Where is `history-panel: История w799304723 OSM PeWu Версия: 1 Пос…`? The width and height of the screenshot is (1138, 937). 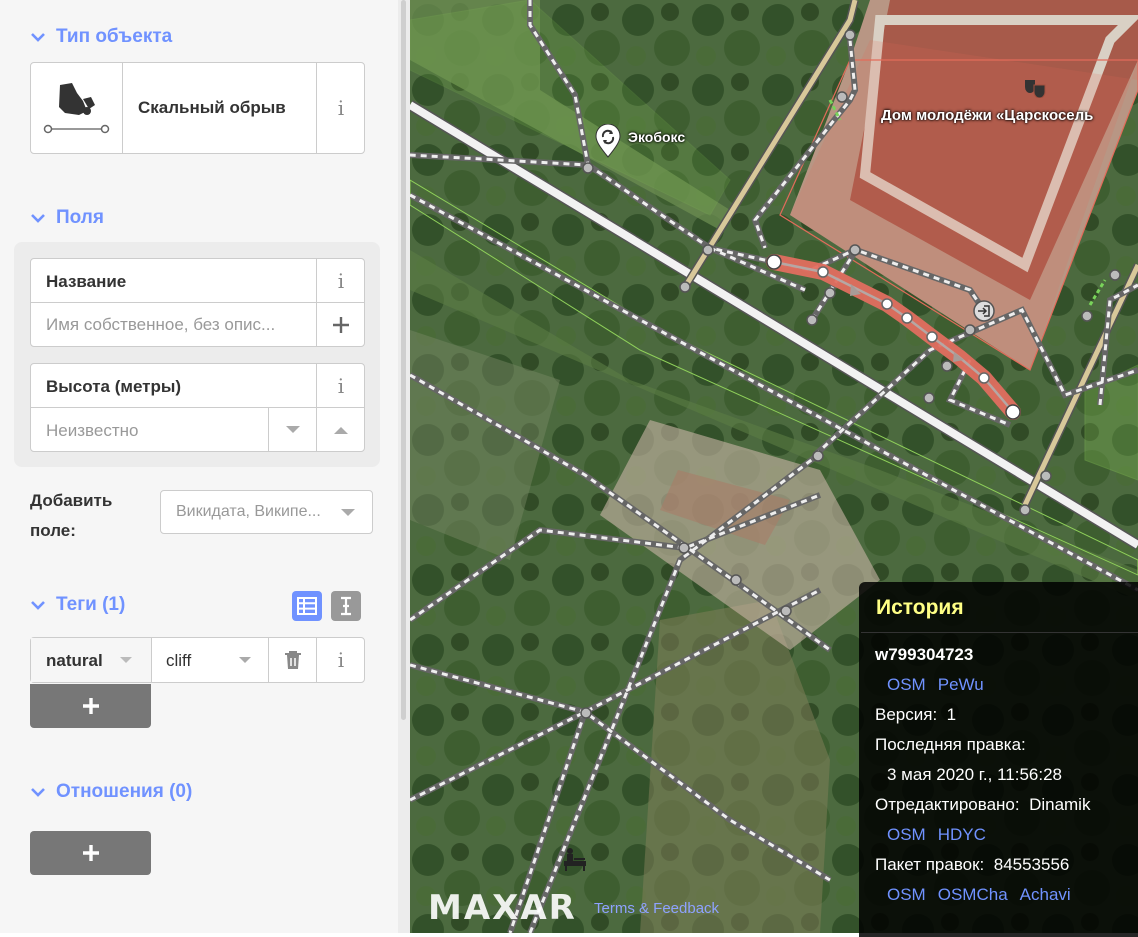 history-panel: История w799304723 OSM PeWu Версия: 1 Пос… is located at coordinates (998, 759).